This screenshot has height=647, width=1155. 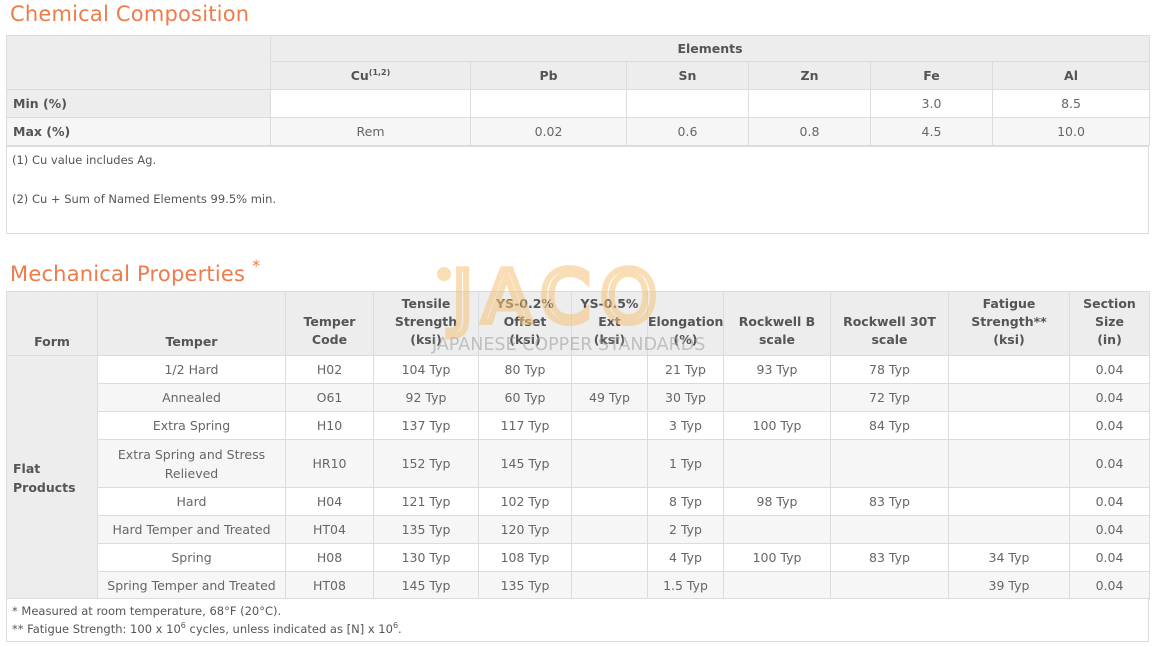 What do you see at coordinates (191, 463) in the screenshot?
I see `temper-cell: Extra Spring and Stress Relieved` at bounding box center [191, 463].